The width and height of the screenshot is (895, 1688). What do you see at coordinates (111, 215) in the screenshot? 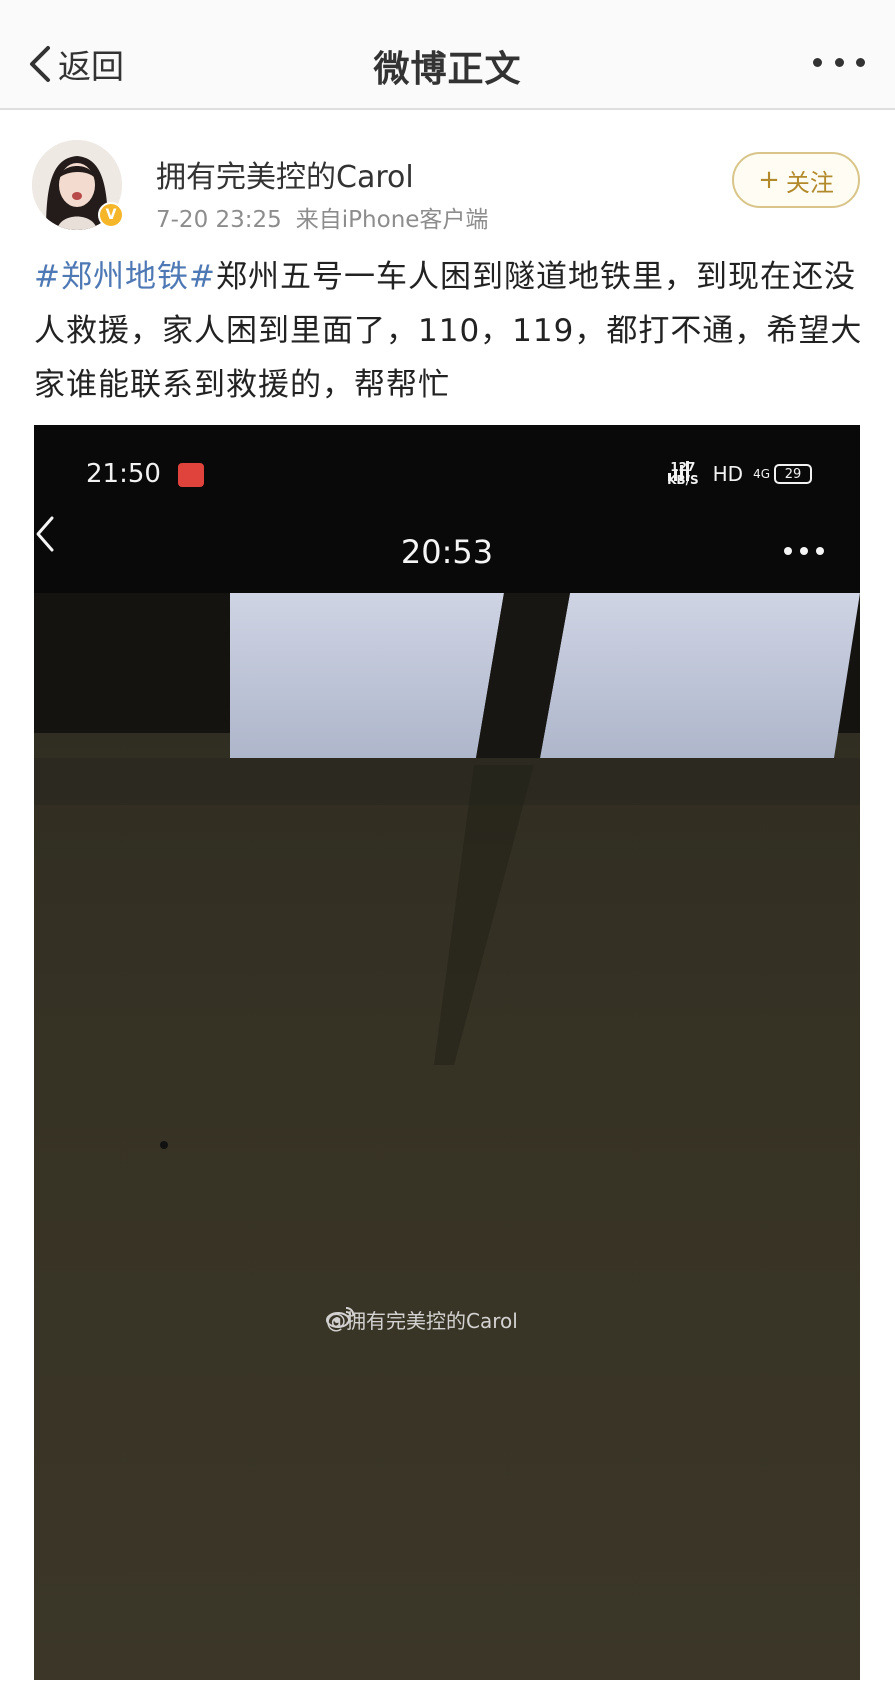
I see `verified-icon: V` at bounding box center [111, 215].